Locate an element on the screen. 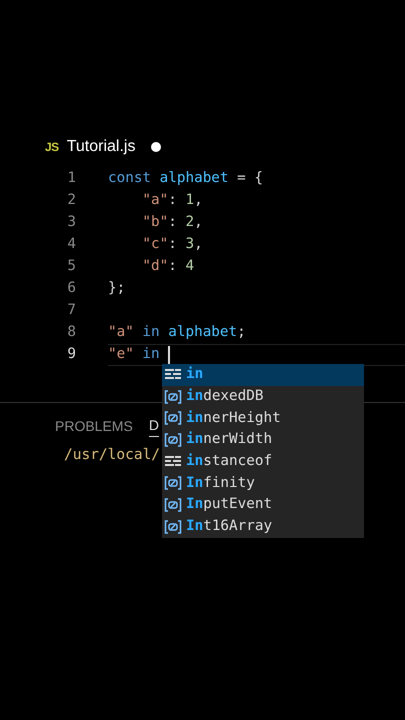 The height and width of the screenshot is (720, 405). panel-tab: D is located at coordinates (153, 426).